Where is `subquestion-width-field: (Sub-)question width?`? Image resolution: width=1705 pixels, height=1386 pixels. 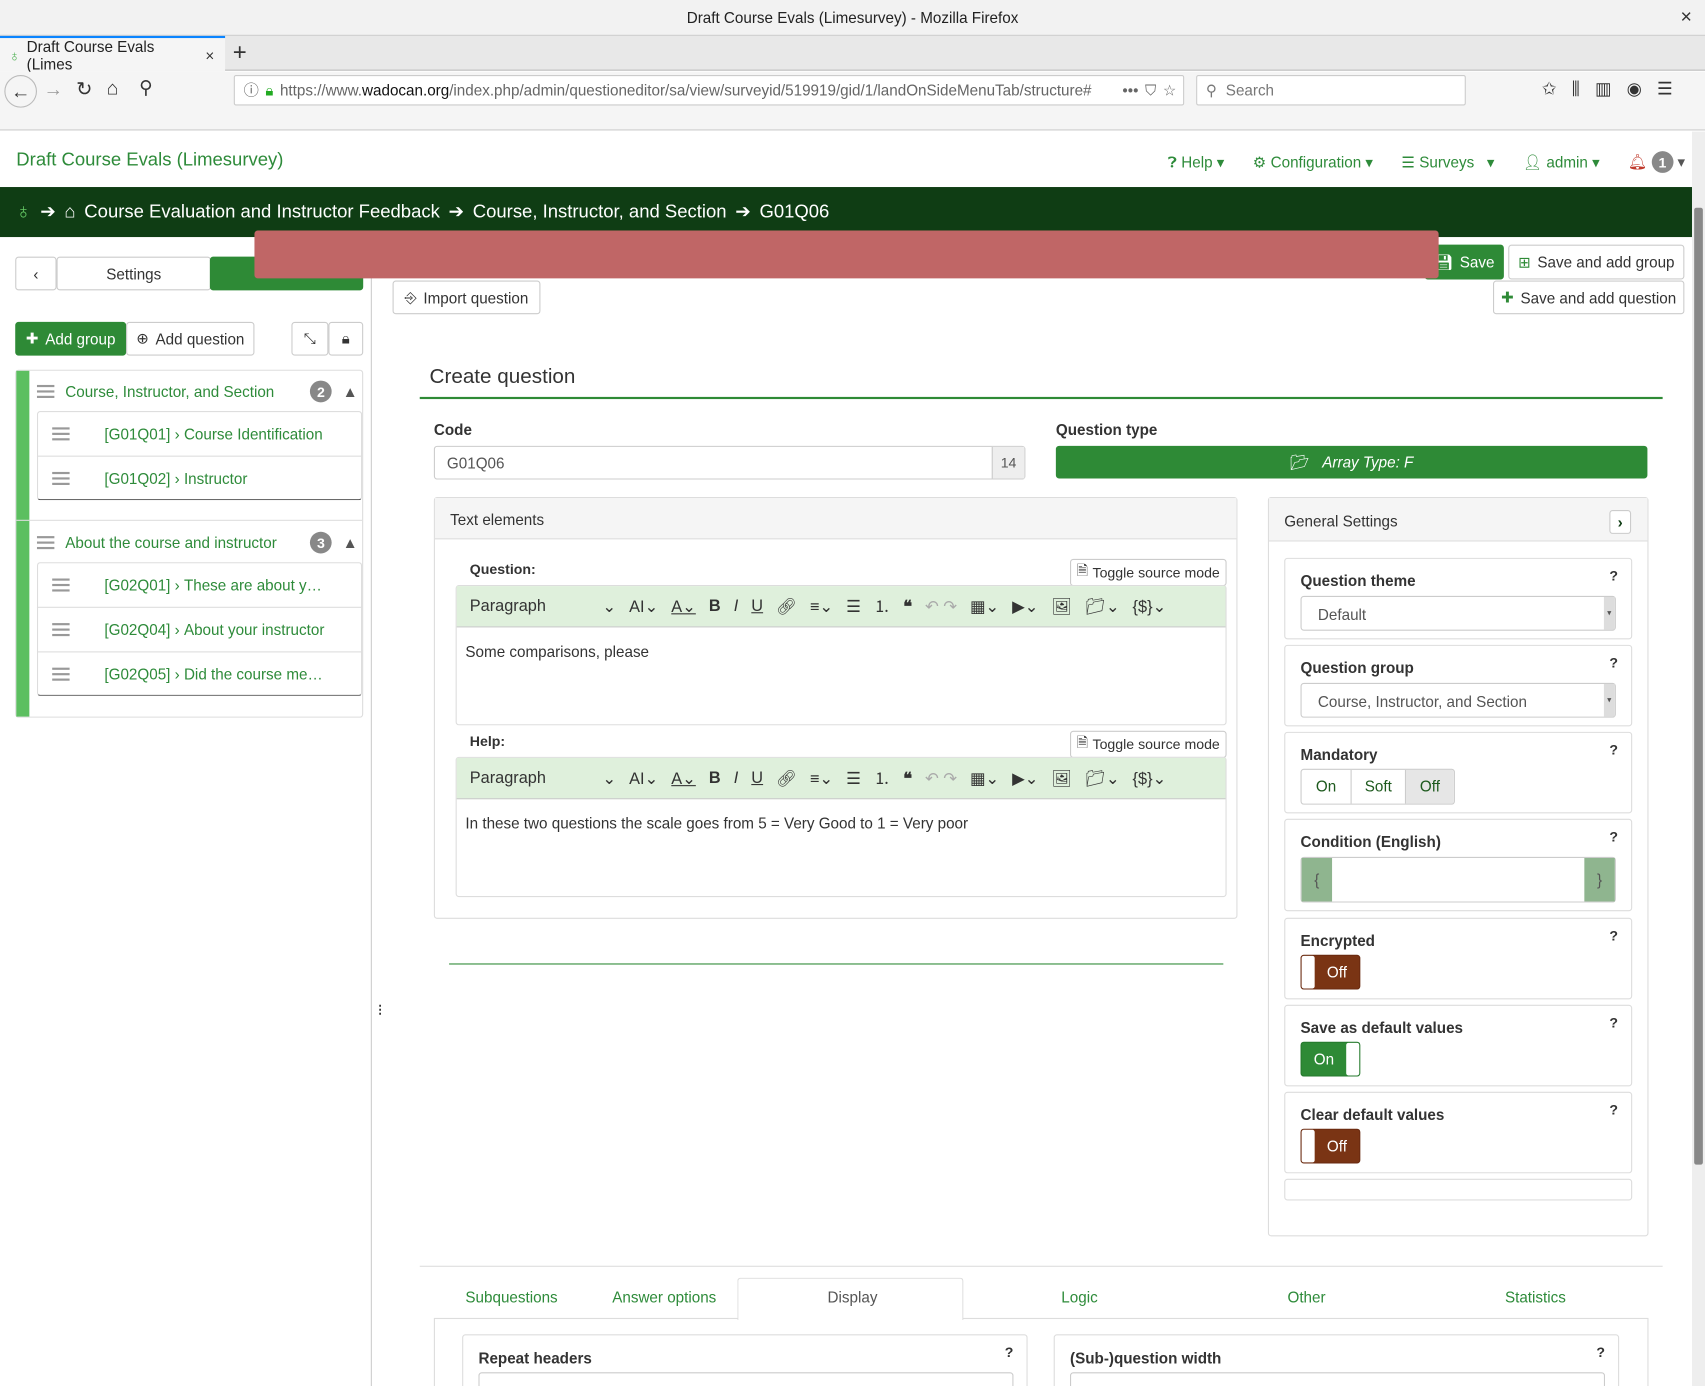
subquestion-width-field: (Sub-)question width? is located at coordinates (1336, 1360).